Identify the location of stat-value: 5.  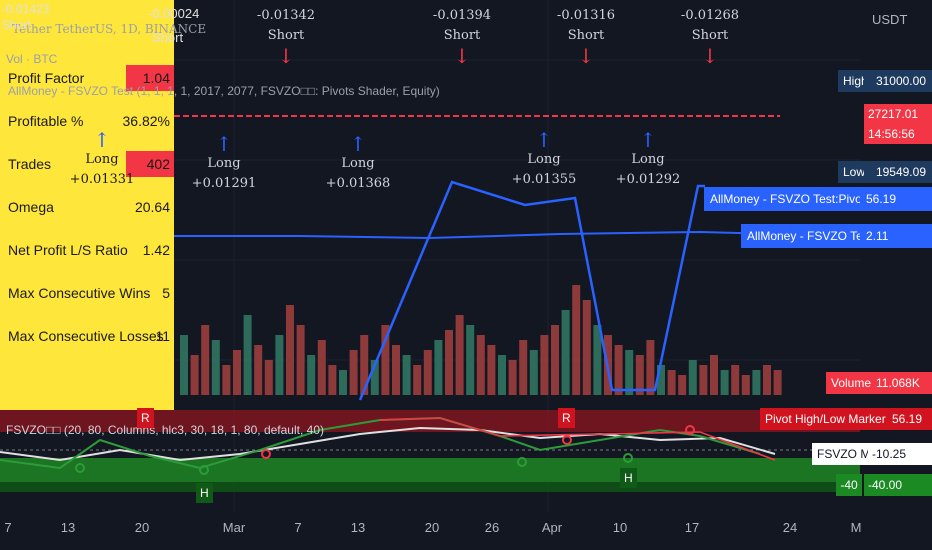
(166, 293).